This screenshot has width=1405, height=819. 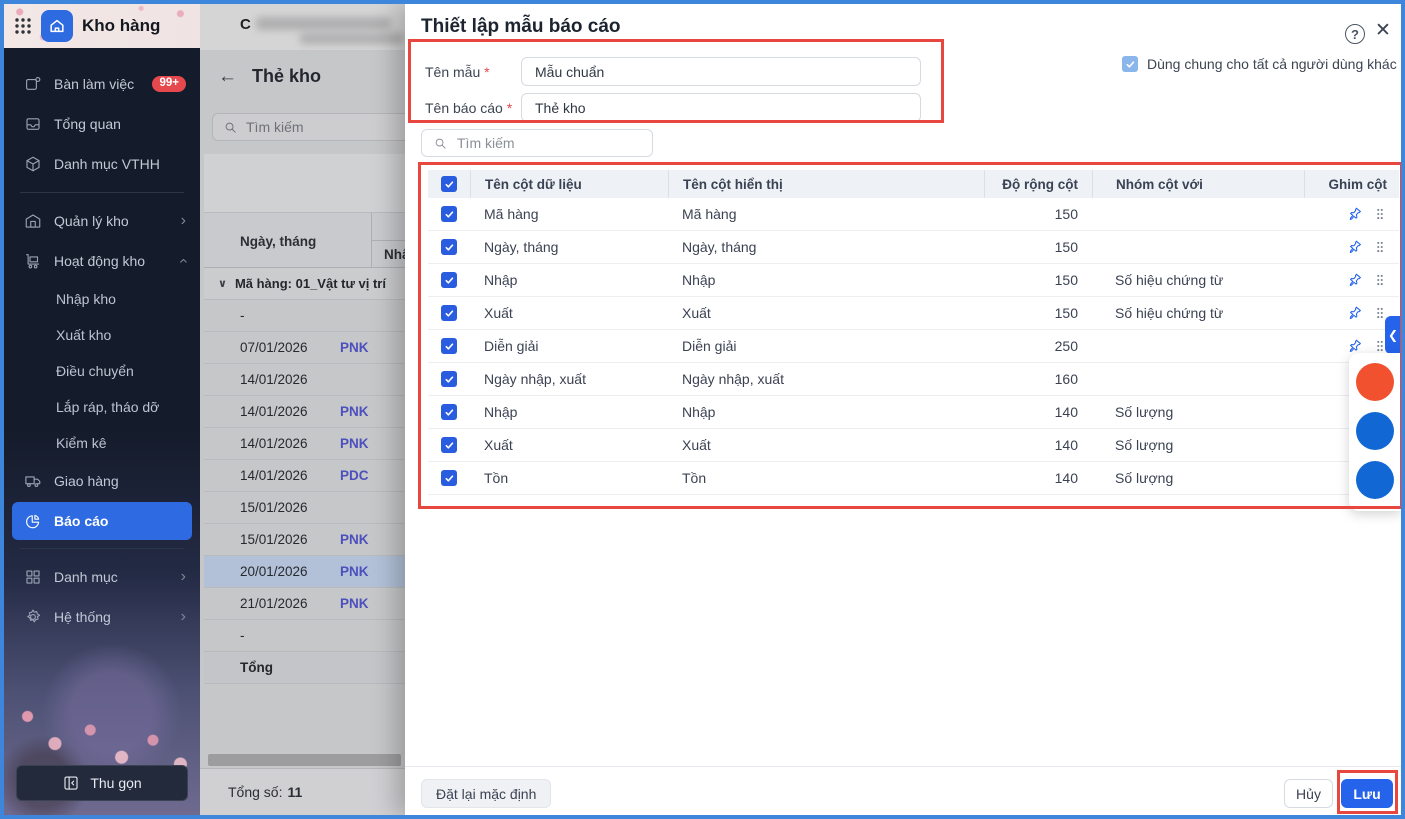 I want to click on column-config-row: Tồn Tồn 140 Số lượng, so click(x=913, y=478).